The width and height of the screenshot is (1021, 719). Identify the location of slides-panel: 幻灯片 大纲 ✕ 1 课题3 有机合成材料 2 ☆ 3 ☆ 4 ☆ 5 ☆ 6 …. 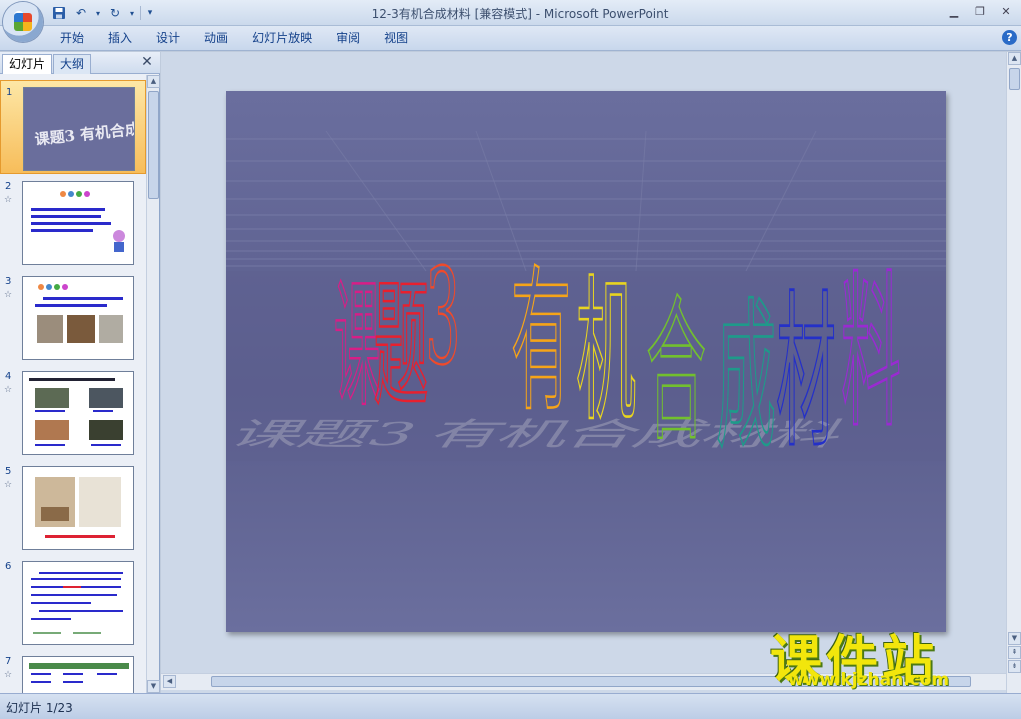
(80, 372).